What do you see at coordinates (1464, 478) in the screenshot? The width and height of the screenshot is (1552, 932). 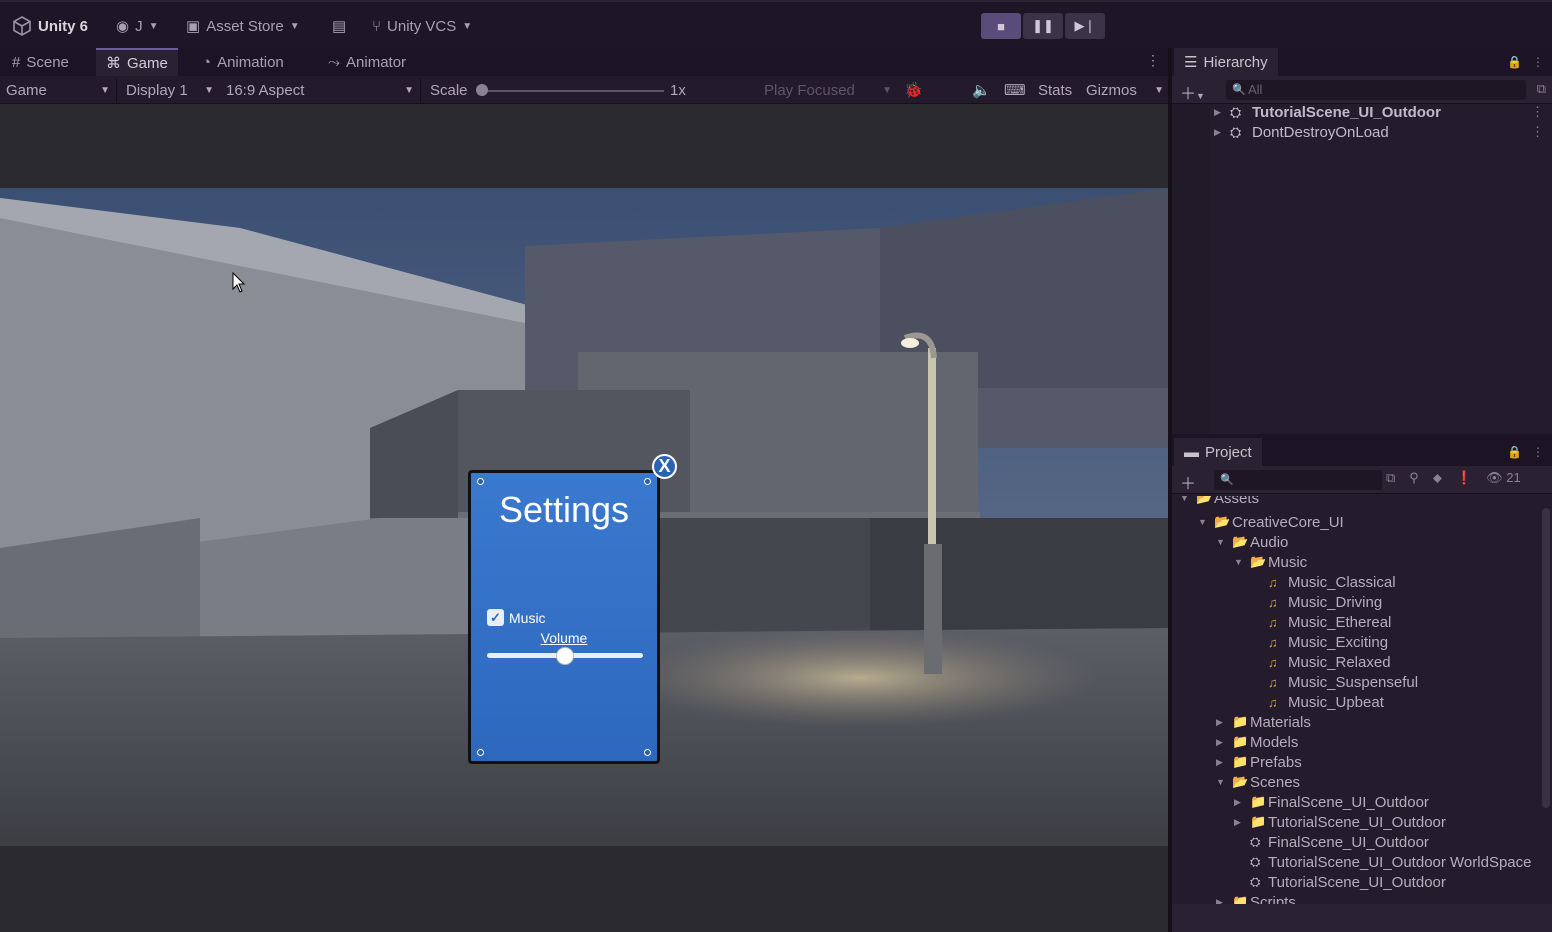 I see `warning-icon: ❗` at bounding box center [1464, 478].